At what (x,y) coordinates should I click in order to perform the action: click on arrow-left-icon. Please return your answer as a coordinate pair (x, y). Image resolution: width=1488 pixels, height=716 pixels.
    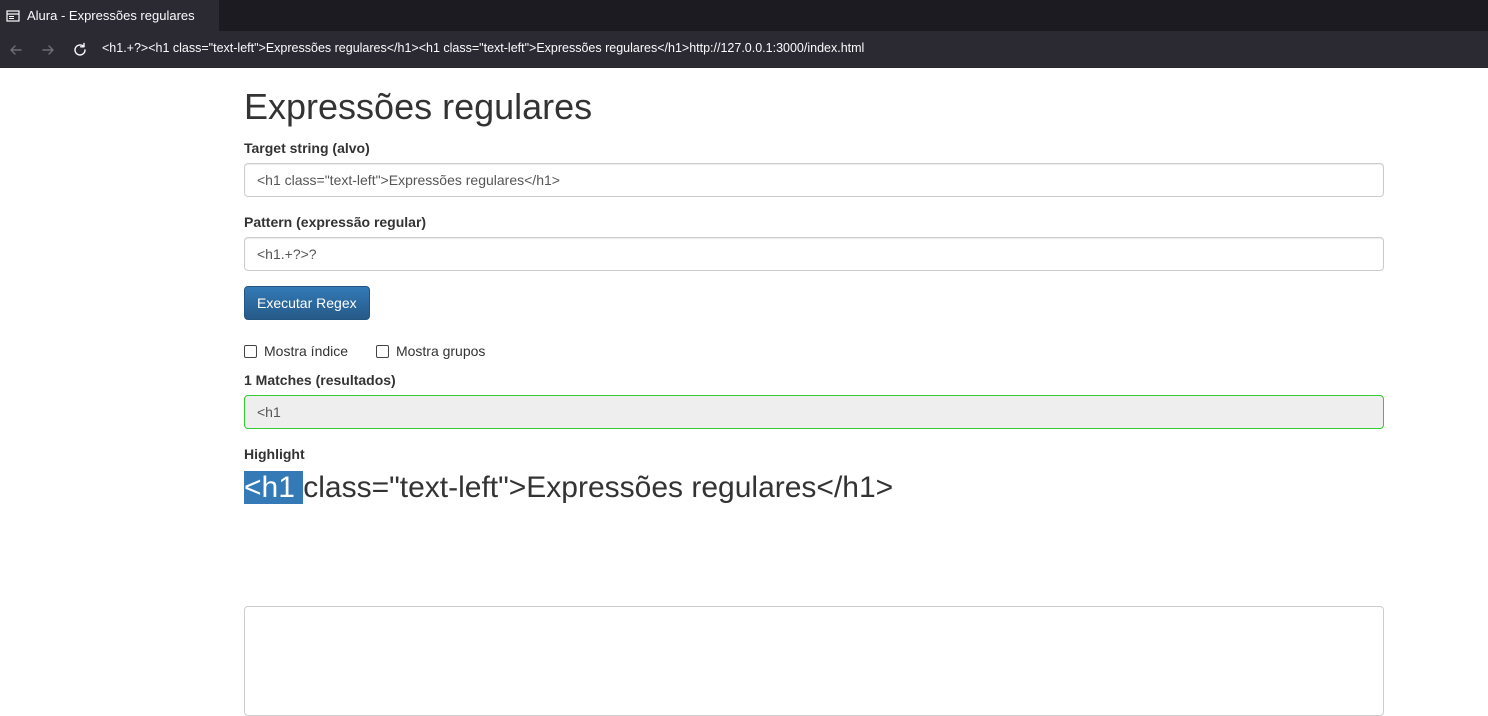
    Looking at the image, I should click on (16, 50).